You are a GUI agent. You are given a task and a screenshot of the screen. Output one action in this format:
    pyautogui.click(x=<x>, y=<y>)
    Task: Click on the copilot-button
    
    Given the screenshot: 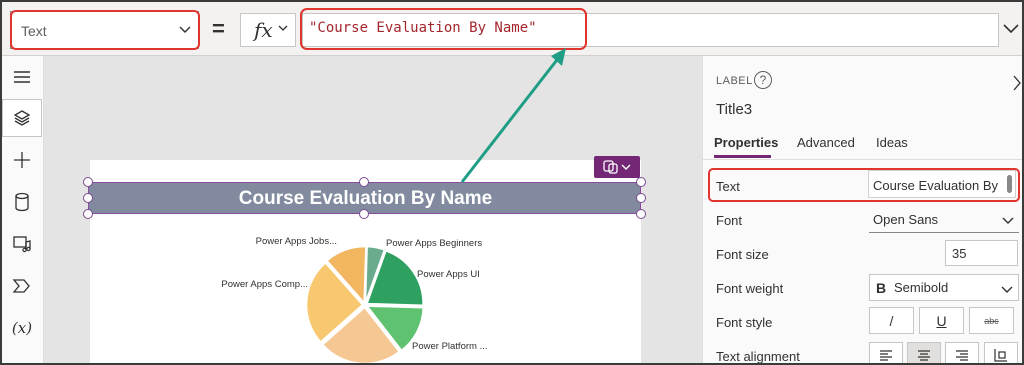 What is the action you would take?
    pyautogui.click(x=617, y=167)
    